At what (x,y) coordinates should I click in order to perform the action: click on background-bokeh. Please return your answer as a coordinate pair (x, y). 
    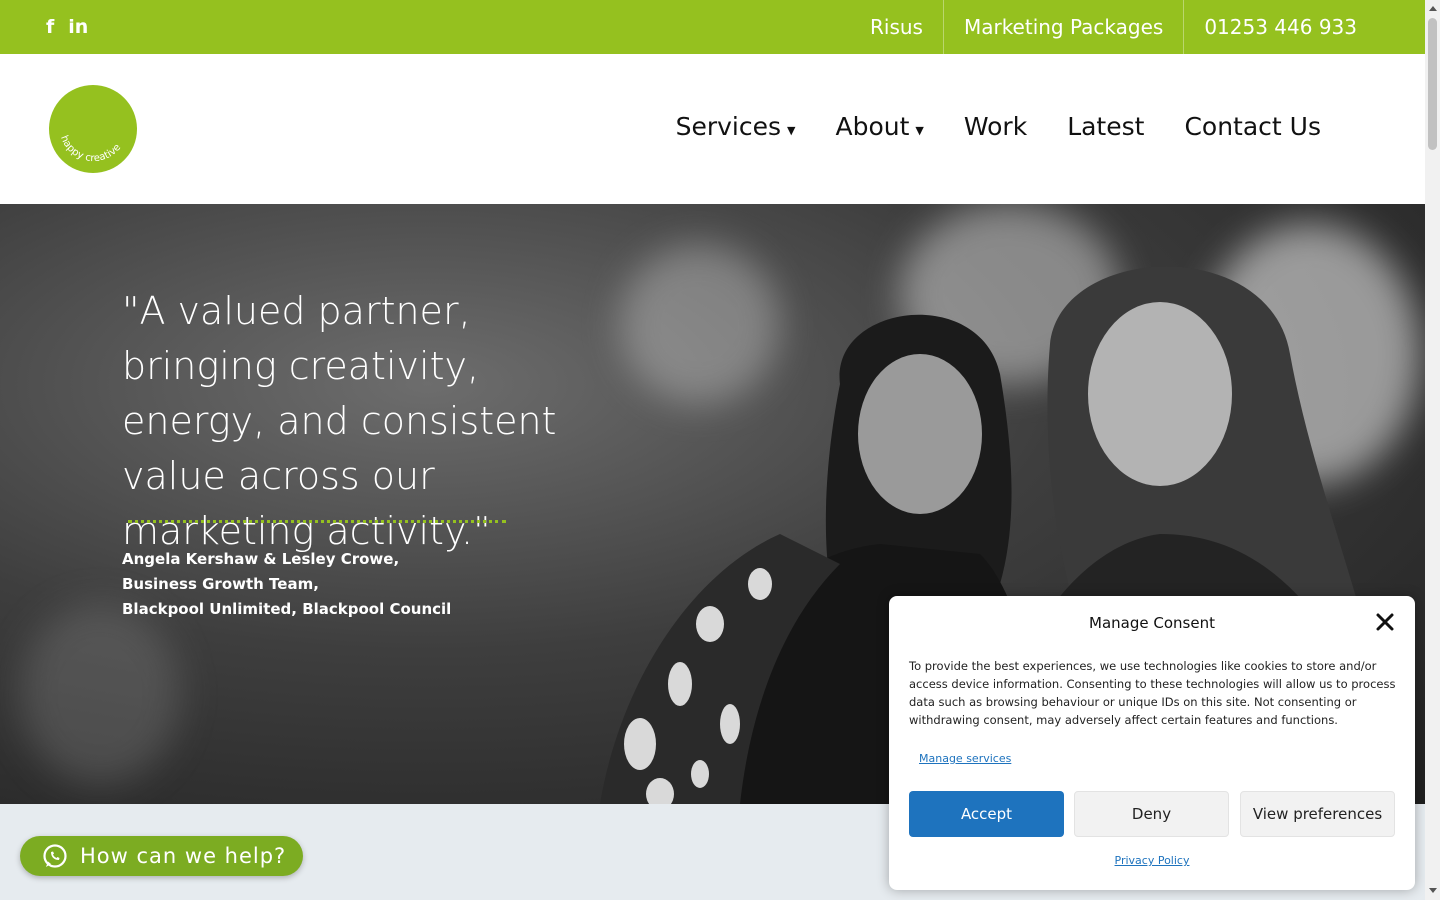
    Looking at the image, I should click on (100, 694).